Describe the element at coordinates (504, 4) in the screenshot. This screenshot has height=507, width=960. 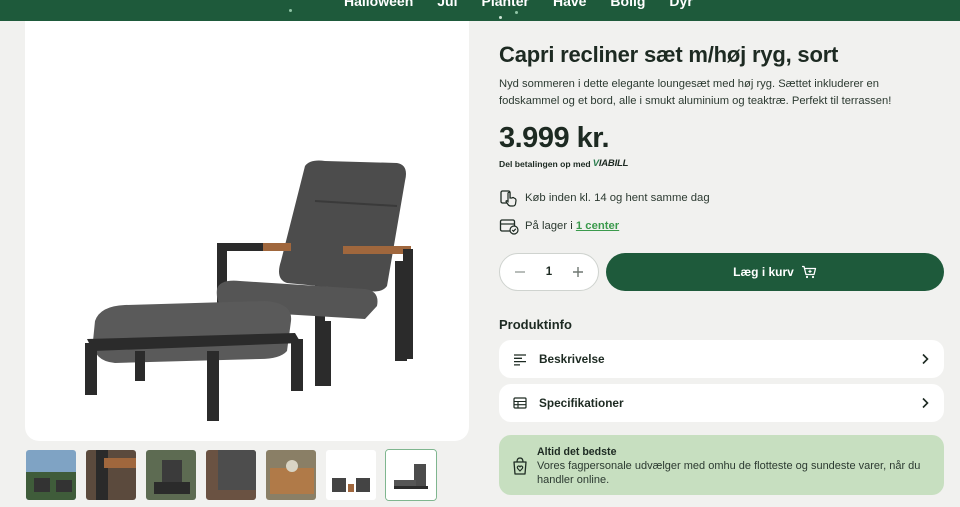
I see `nav-item-planter: Planter` at that location.